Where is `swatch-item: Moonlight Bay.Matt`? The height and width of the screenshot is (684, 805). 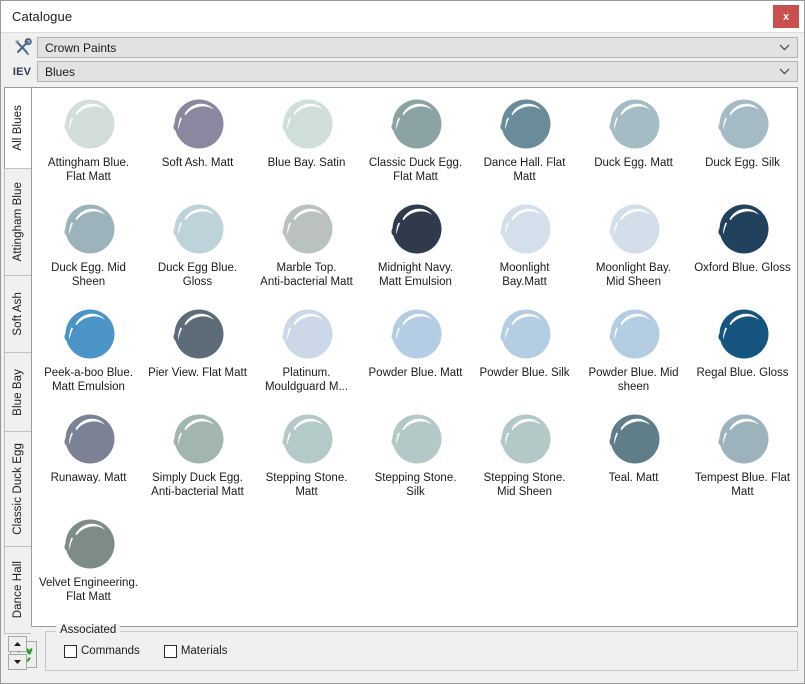 swatch-item: Moonlight Bay.Matt is located at coordinates (524, 247).